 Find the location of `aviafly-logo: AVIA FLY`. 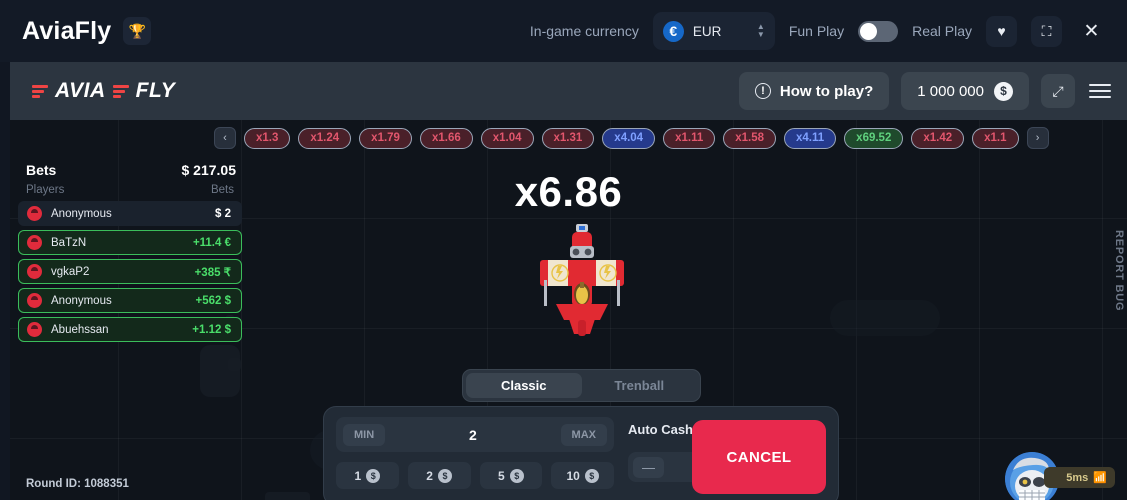

aviafly-logo: AVIA FLY is located at coordinates (103, 91).